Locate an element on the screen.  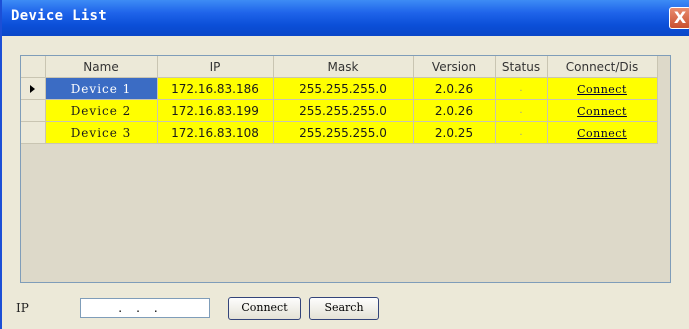
row-header-corner is located at coordinates (33, 67).